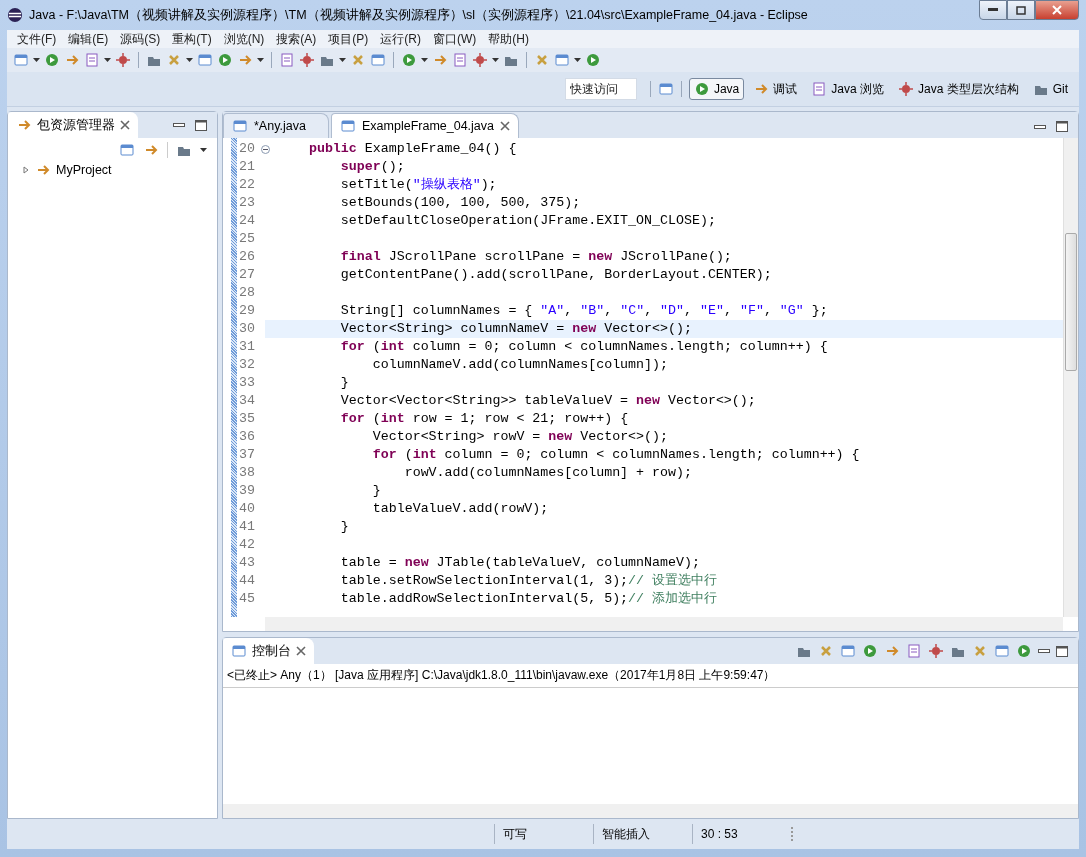 This screenshot has height=857, width=1086. What do you see at coordinates (247, 473) in the screenshot?
I see `line-number: 38` at bounding box center [247, 473].